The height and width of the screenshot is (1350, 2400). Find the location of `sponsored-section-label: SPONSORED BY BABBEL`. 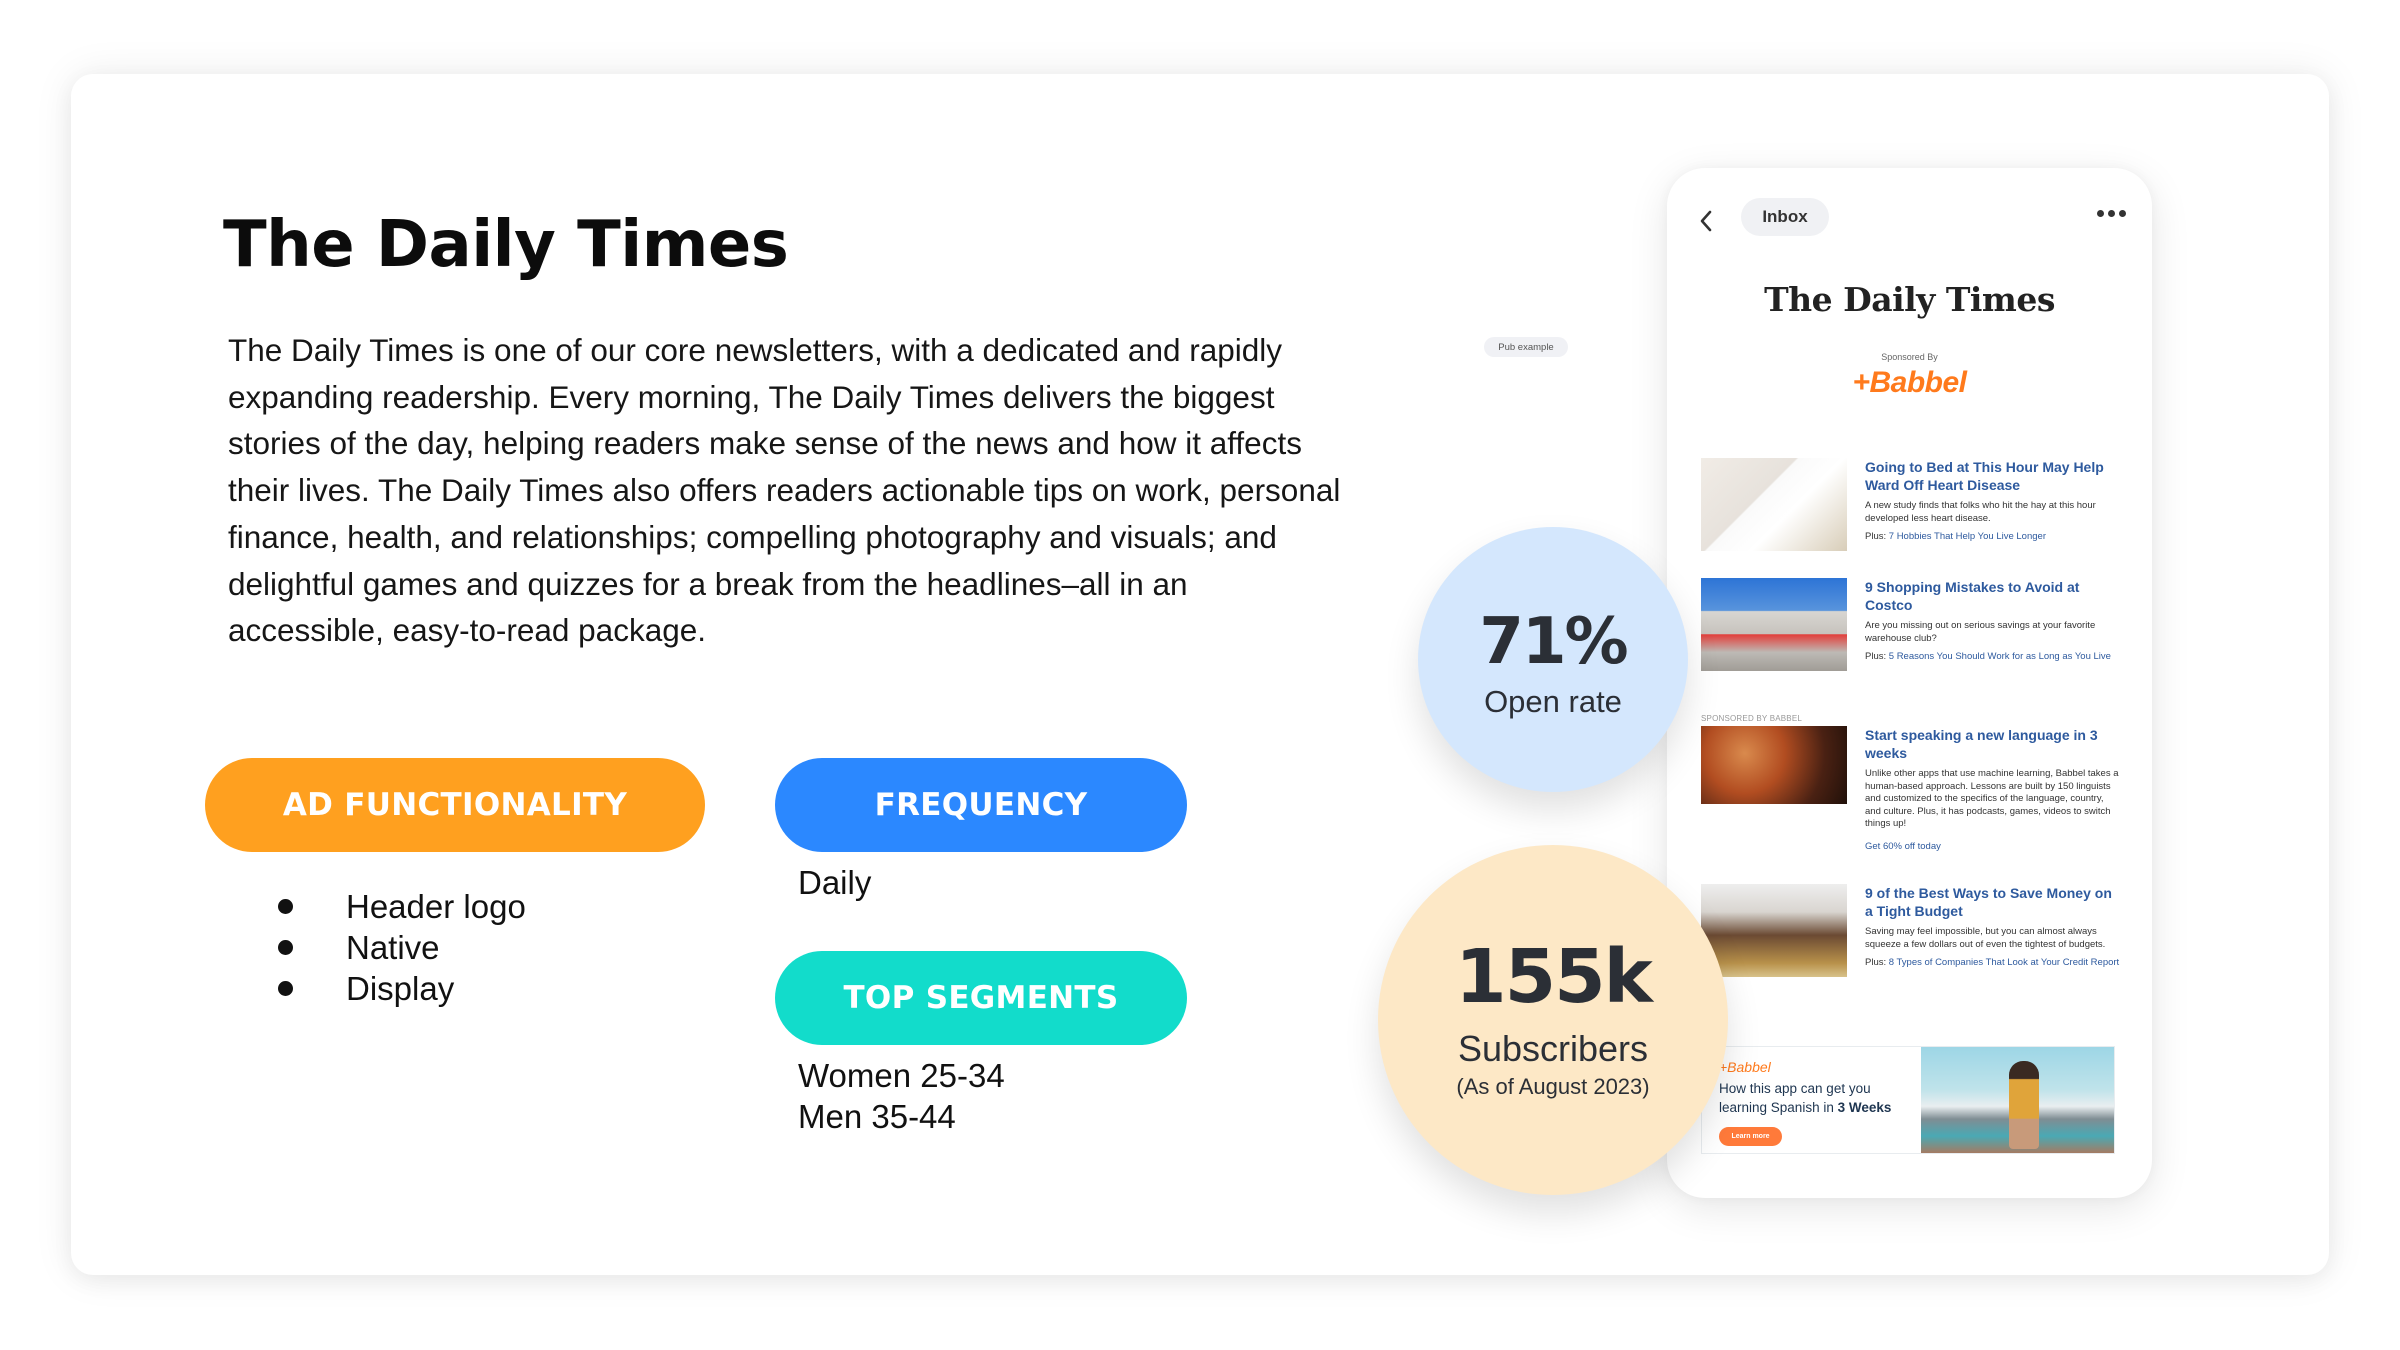

sponsored-section-label: SPONSORED BY BABBEL is located at coordinates (1752, 718).